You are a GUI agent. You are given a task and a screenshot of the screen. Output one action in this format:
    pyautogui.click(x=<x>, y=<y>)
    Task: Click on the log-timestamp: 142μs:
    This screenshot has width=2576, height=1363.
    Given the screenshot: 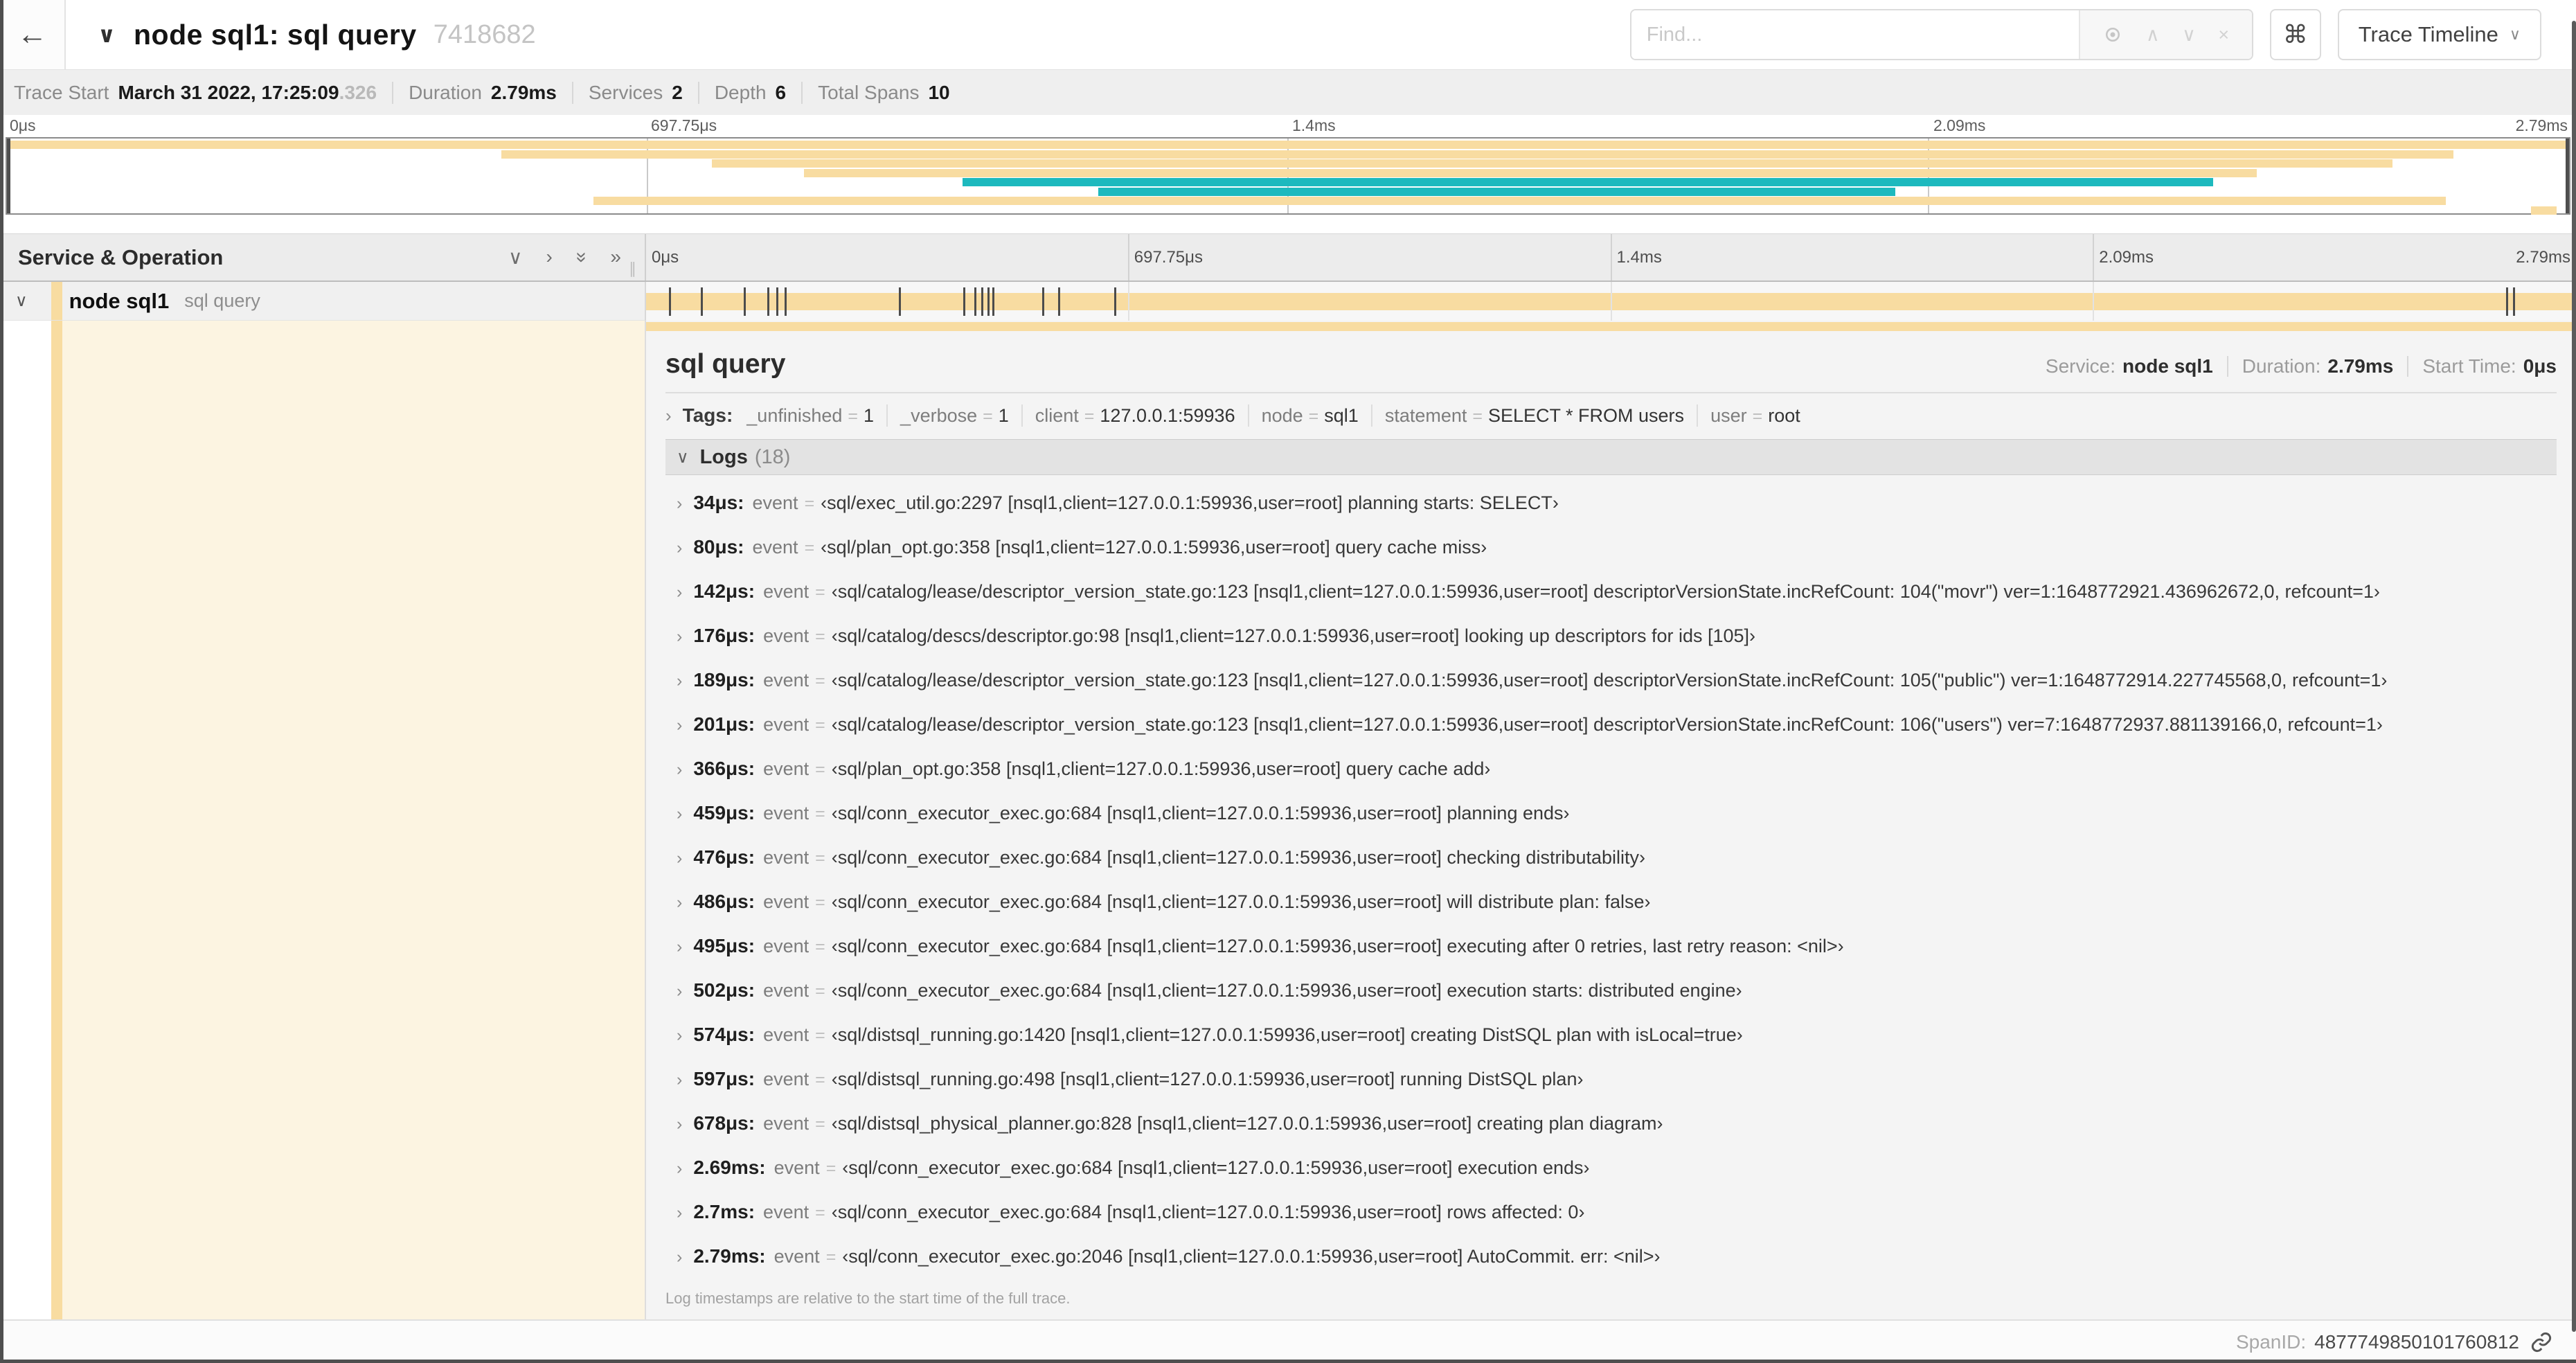 What is the action you would take?
    pyautogui.click(x=724, y=591)
    